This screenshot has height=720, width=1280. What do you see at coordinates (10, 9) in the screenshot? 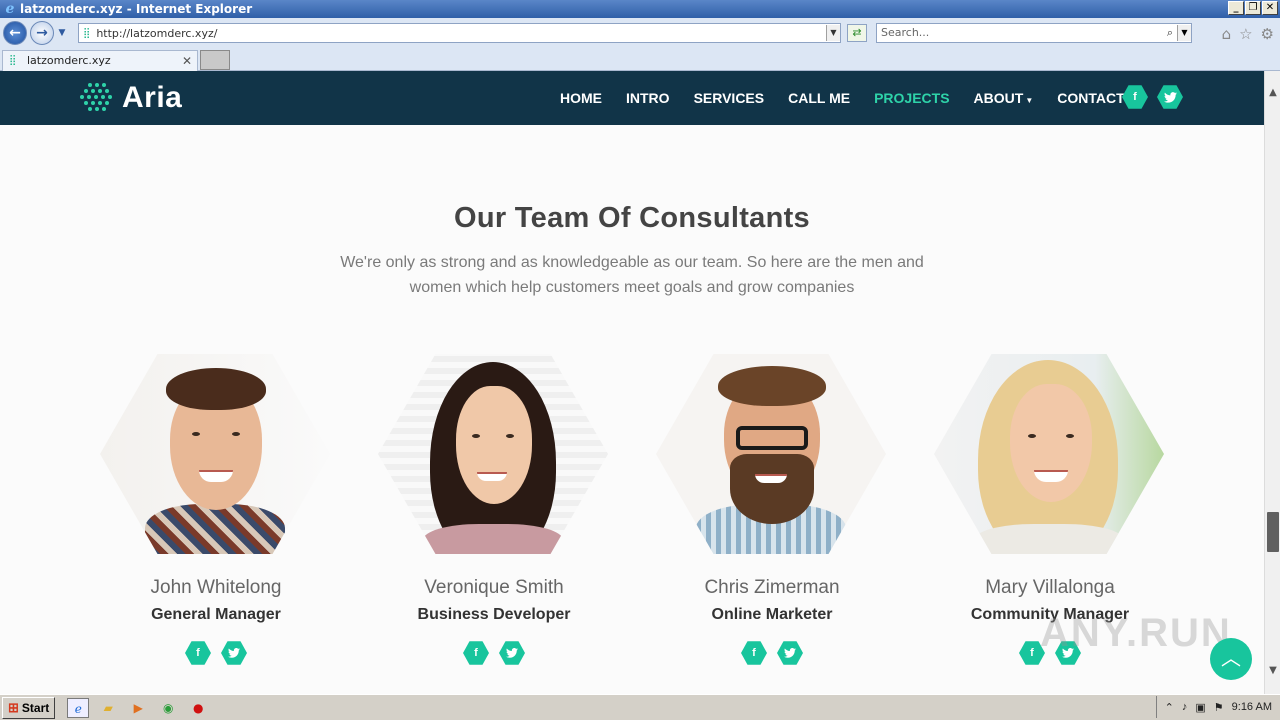
I see `ie-logo-icon: e` at bounding box center [10, 9].